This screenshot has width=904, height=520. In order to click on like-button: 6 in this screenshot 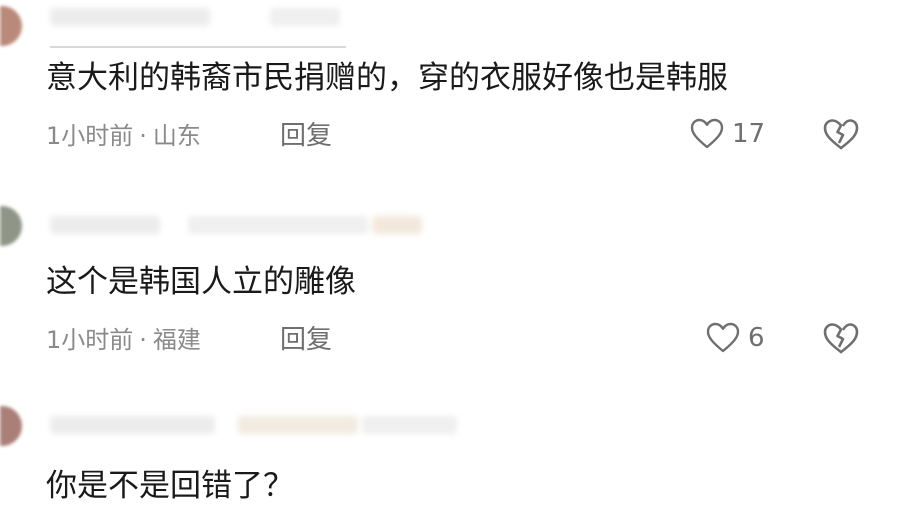, I will do `click(735, 338)`.